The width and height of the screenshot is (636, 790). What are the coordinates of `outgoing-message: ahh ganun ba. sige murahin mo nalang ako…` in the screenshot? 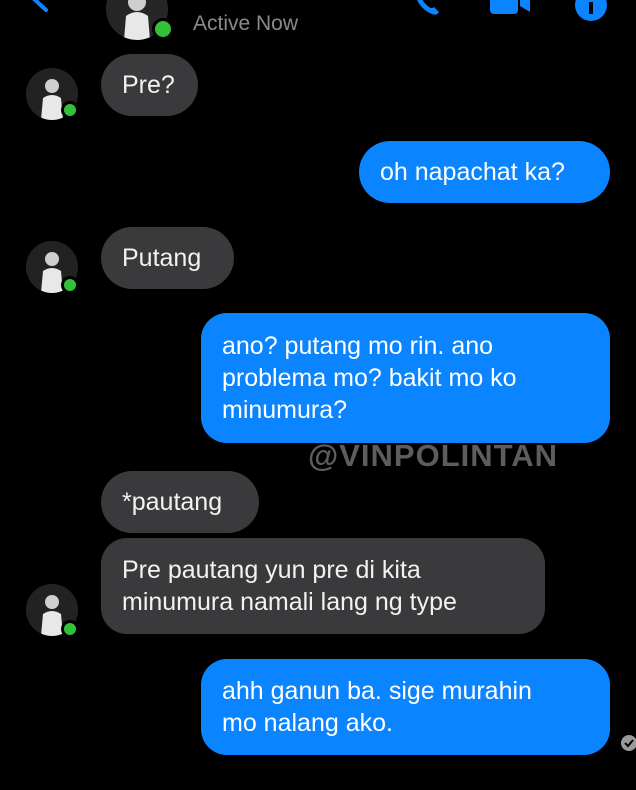 It's located at (405, 707).